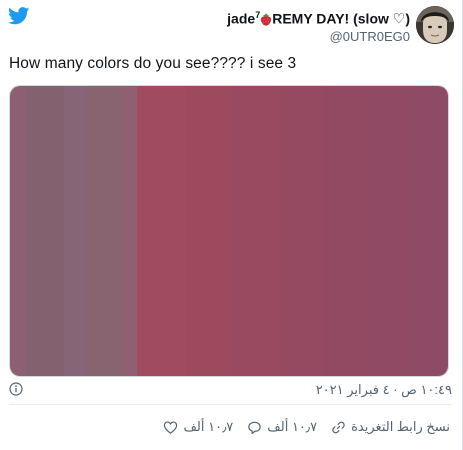  What do you see at coordinates (318, 36) in the screenshot?
I see `user-handle: @0UTR0EG0` at bounding box center [318, 36].